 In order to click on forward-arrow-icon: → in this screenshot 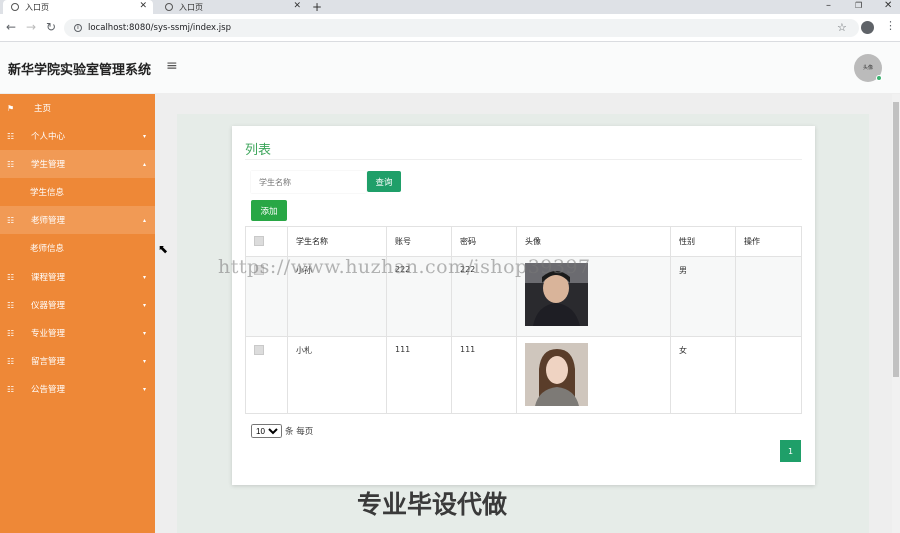, I will do `click(31, 27)`.